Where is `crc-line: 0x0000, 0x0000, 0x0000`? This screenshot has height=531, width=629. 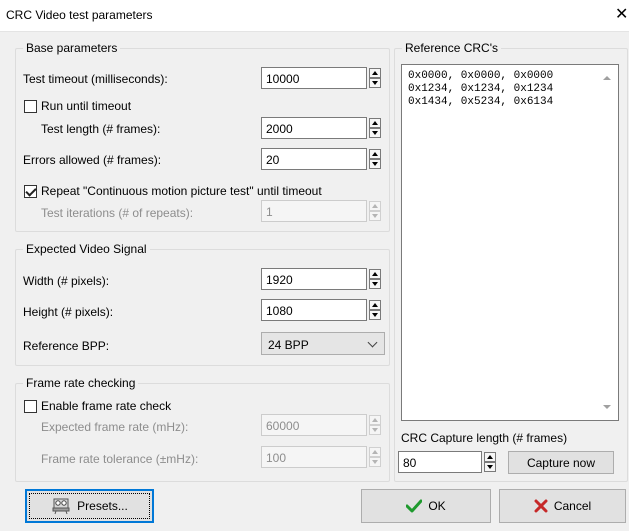
crc-line: 0x0000, 0x0000, 0x0000 is located at coordinates (481, 76).